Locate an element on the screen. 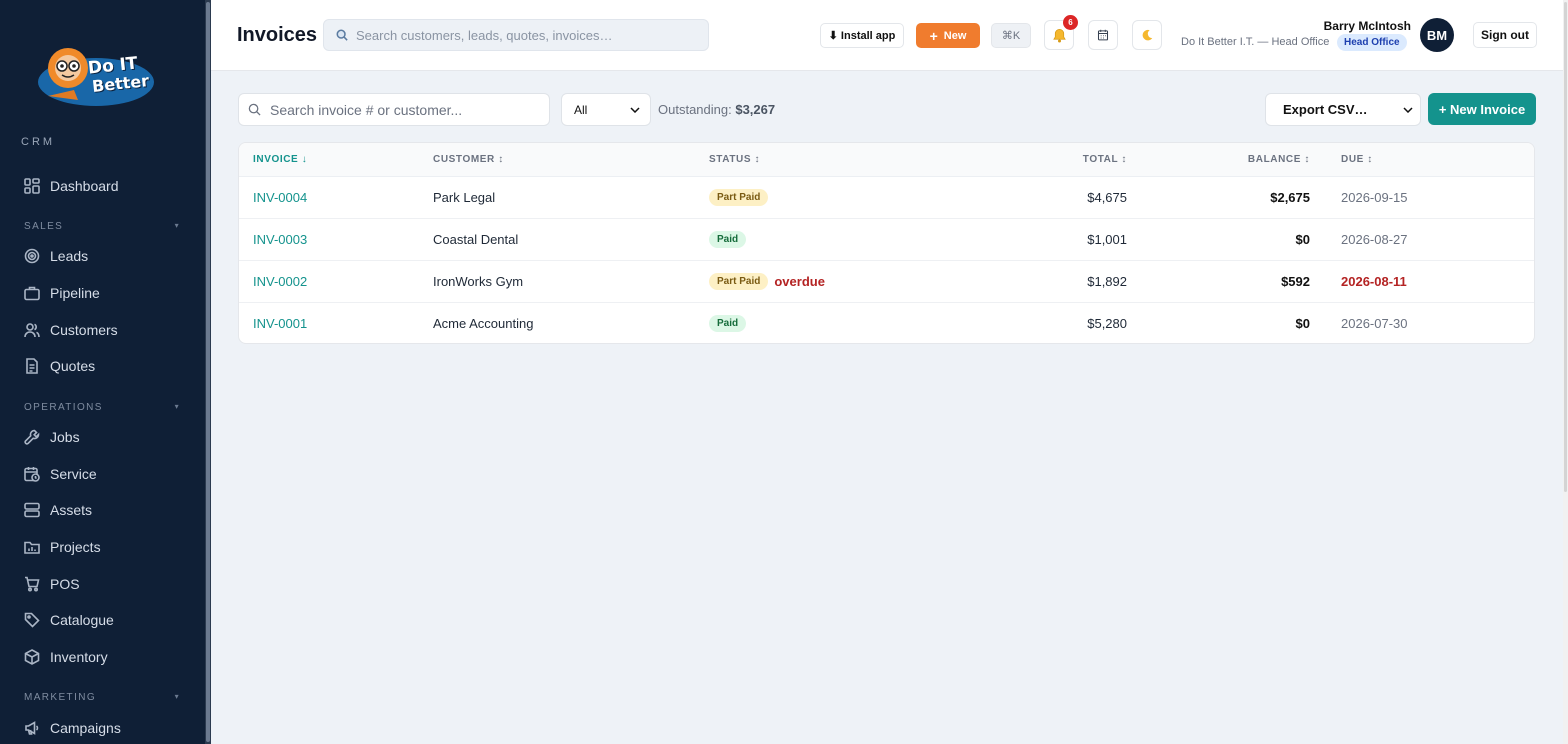 This screenshot has width=1568, height=744. moon-icon is located at coordinates (1147, 35).